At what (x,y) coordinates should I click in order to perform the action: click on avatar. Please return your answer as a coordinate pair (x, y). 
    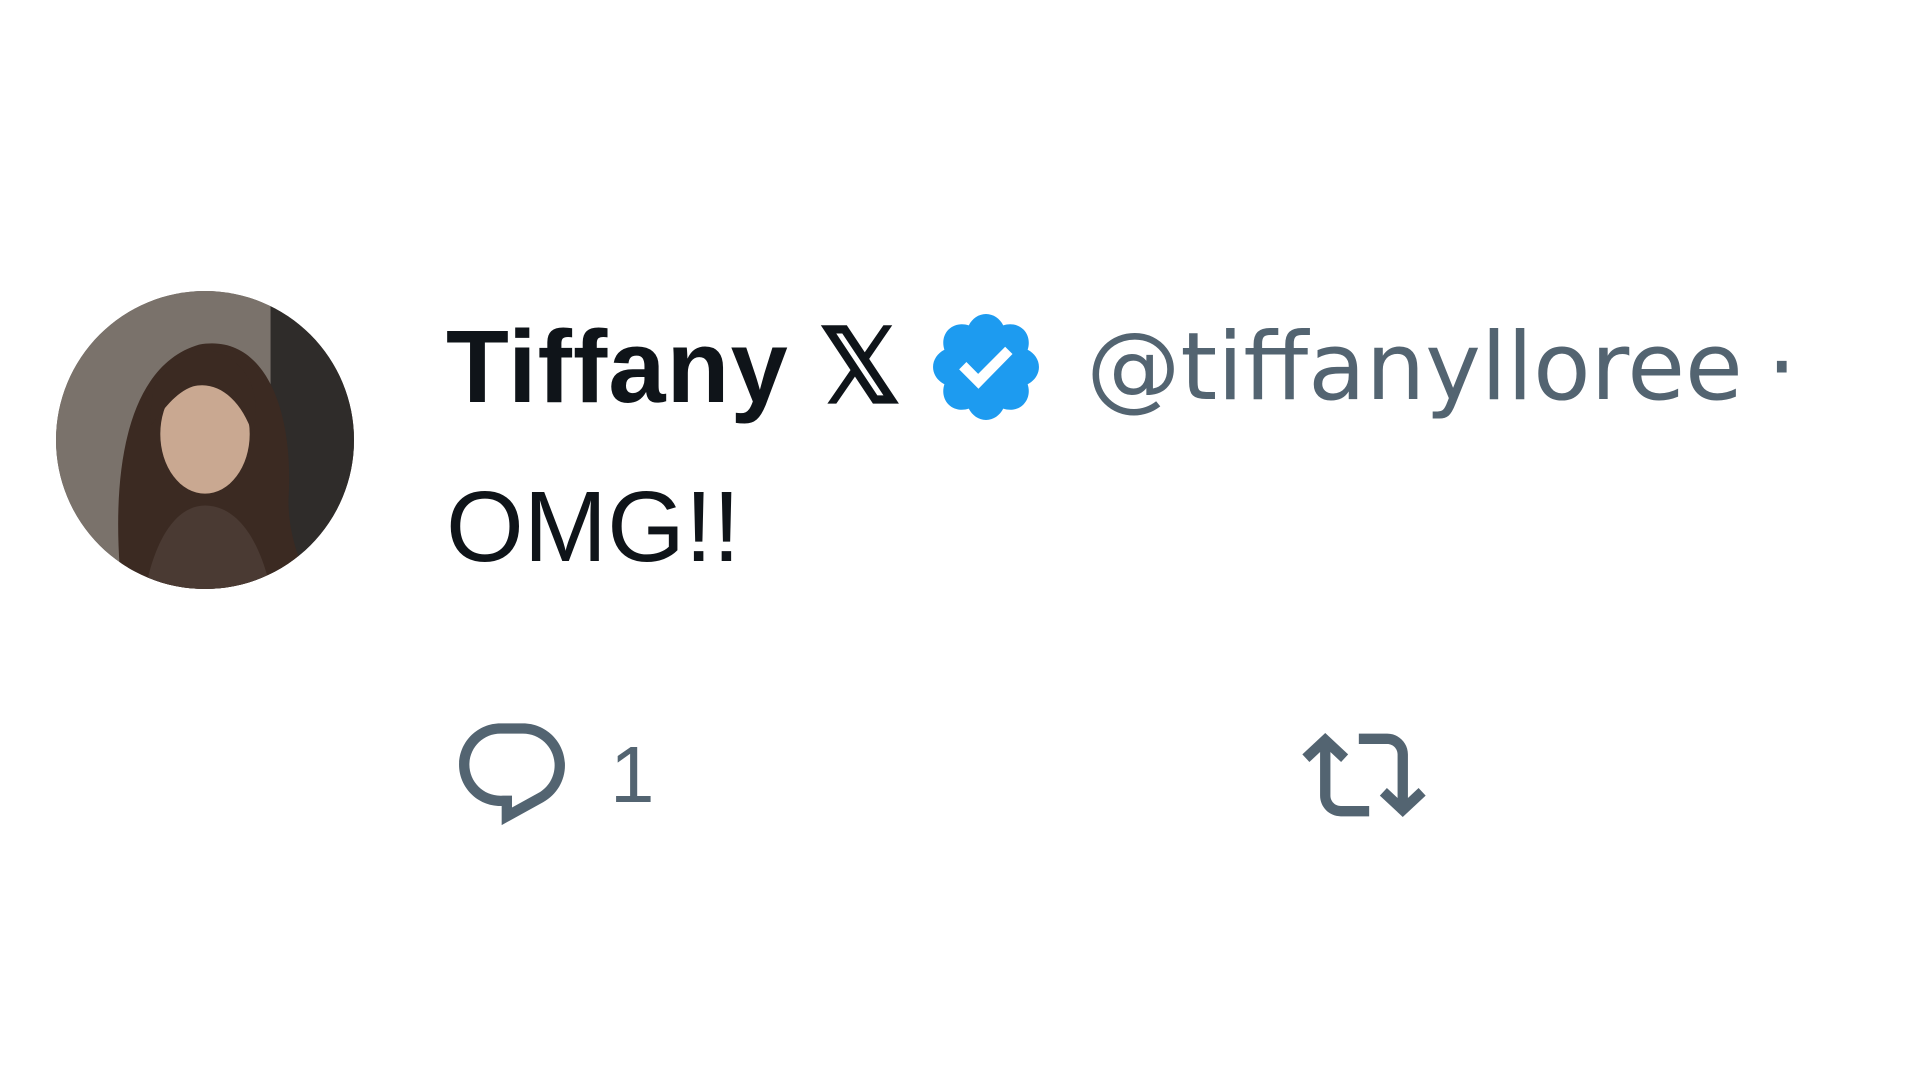
    Looking at the image, I should click on (205, 440).